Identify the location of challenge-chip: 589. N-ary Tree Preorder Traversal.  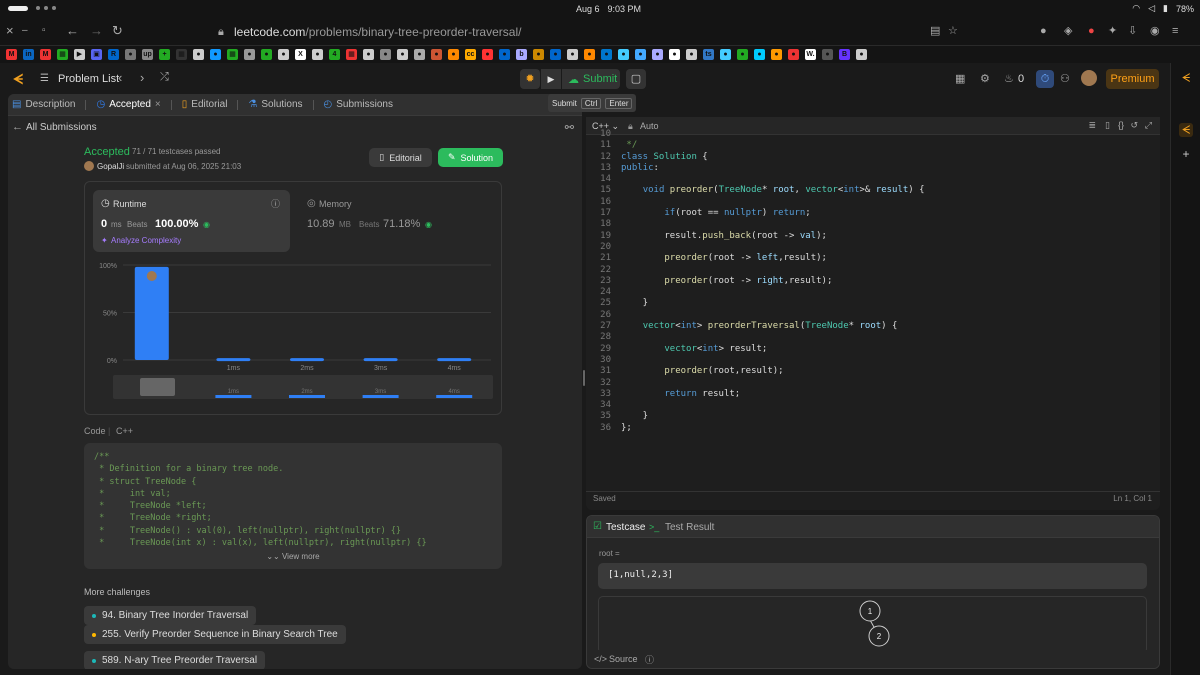
(175, 660).